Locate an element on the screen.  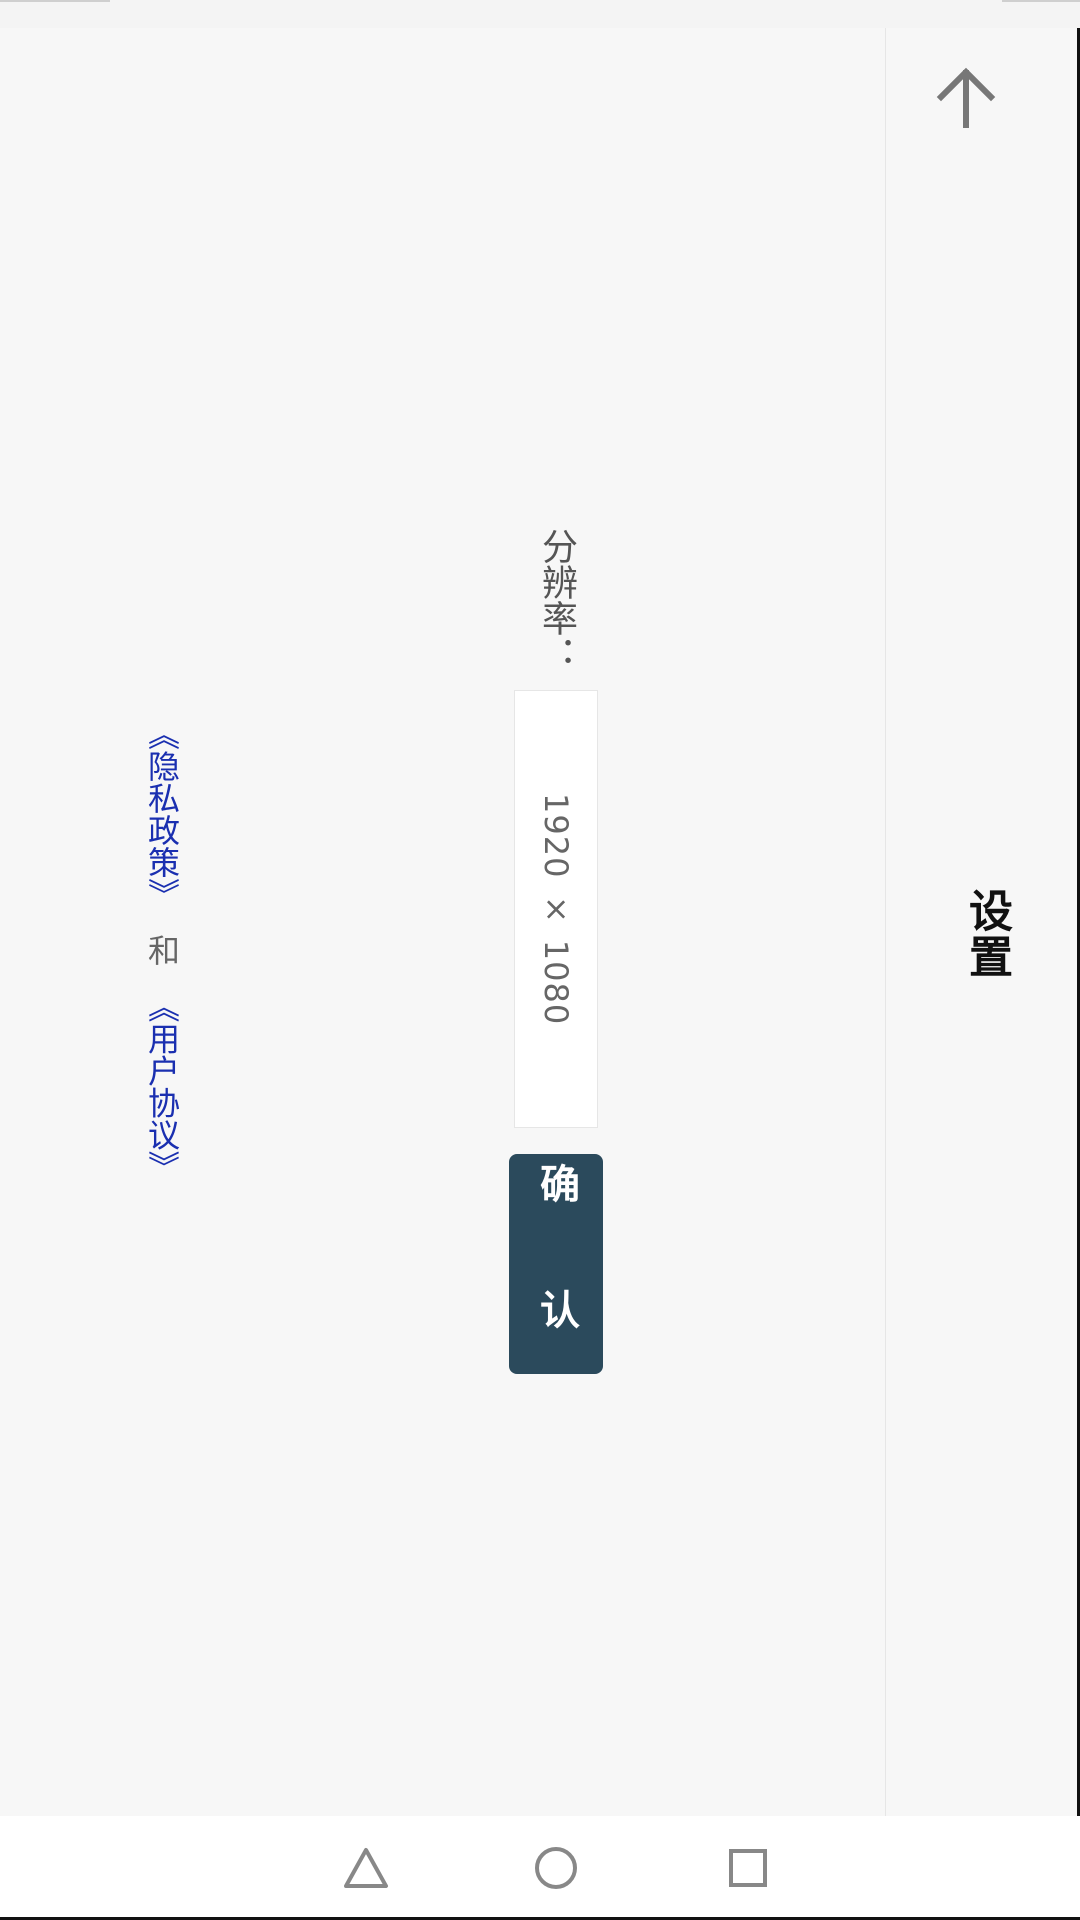
resolution-field: 1920 × 1080 is located at coordinates (556, 909).